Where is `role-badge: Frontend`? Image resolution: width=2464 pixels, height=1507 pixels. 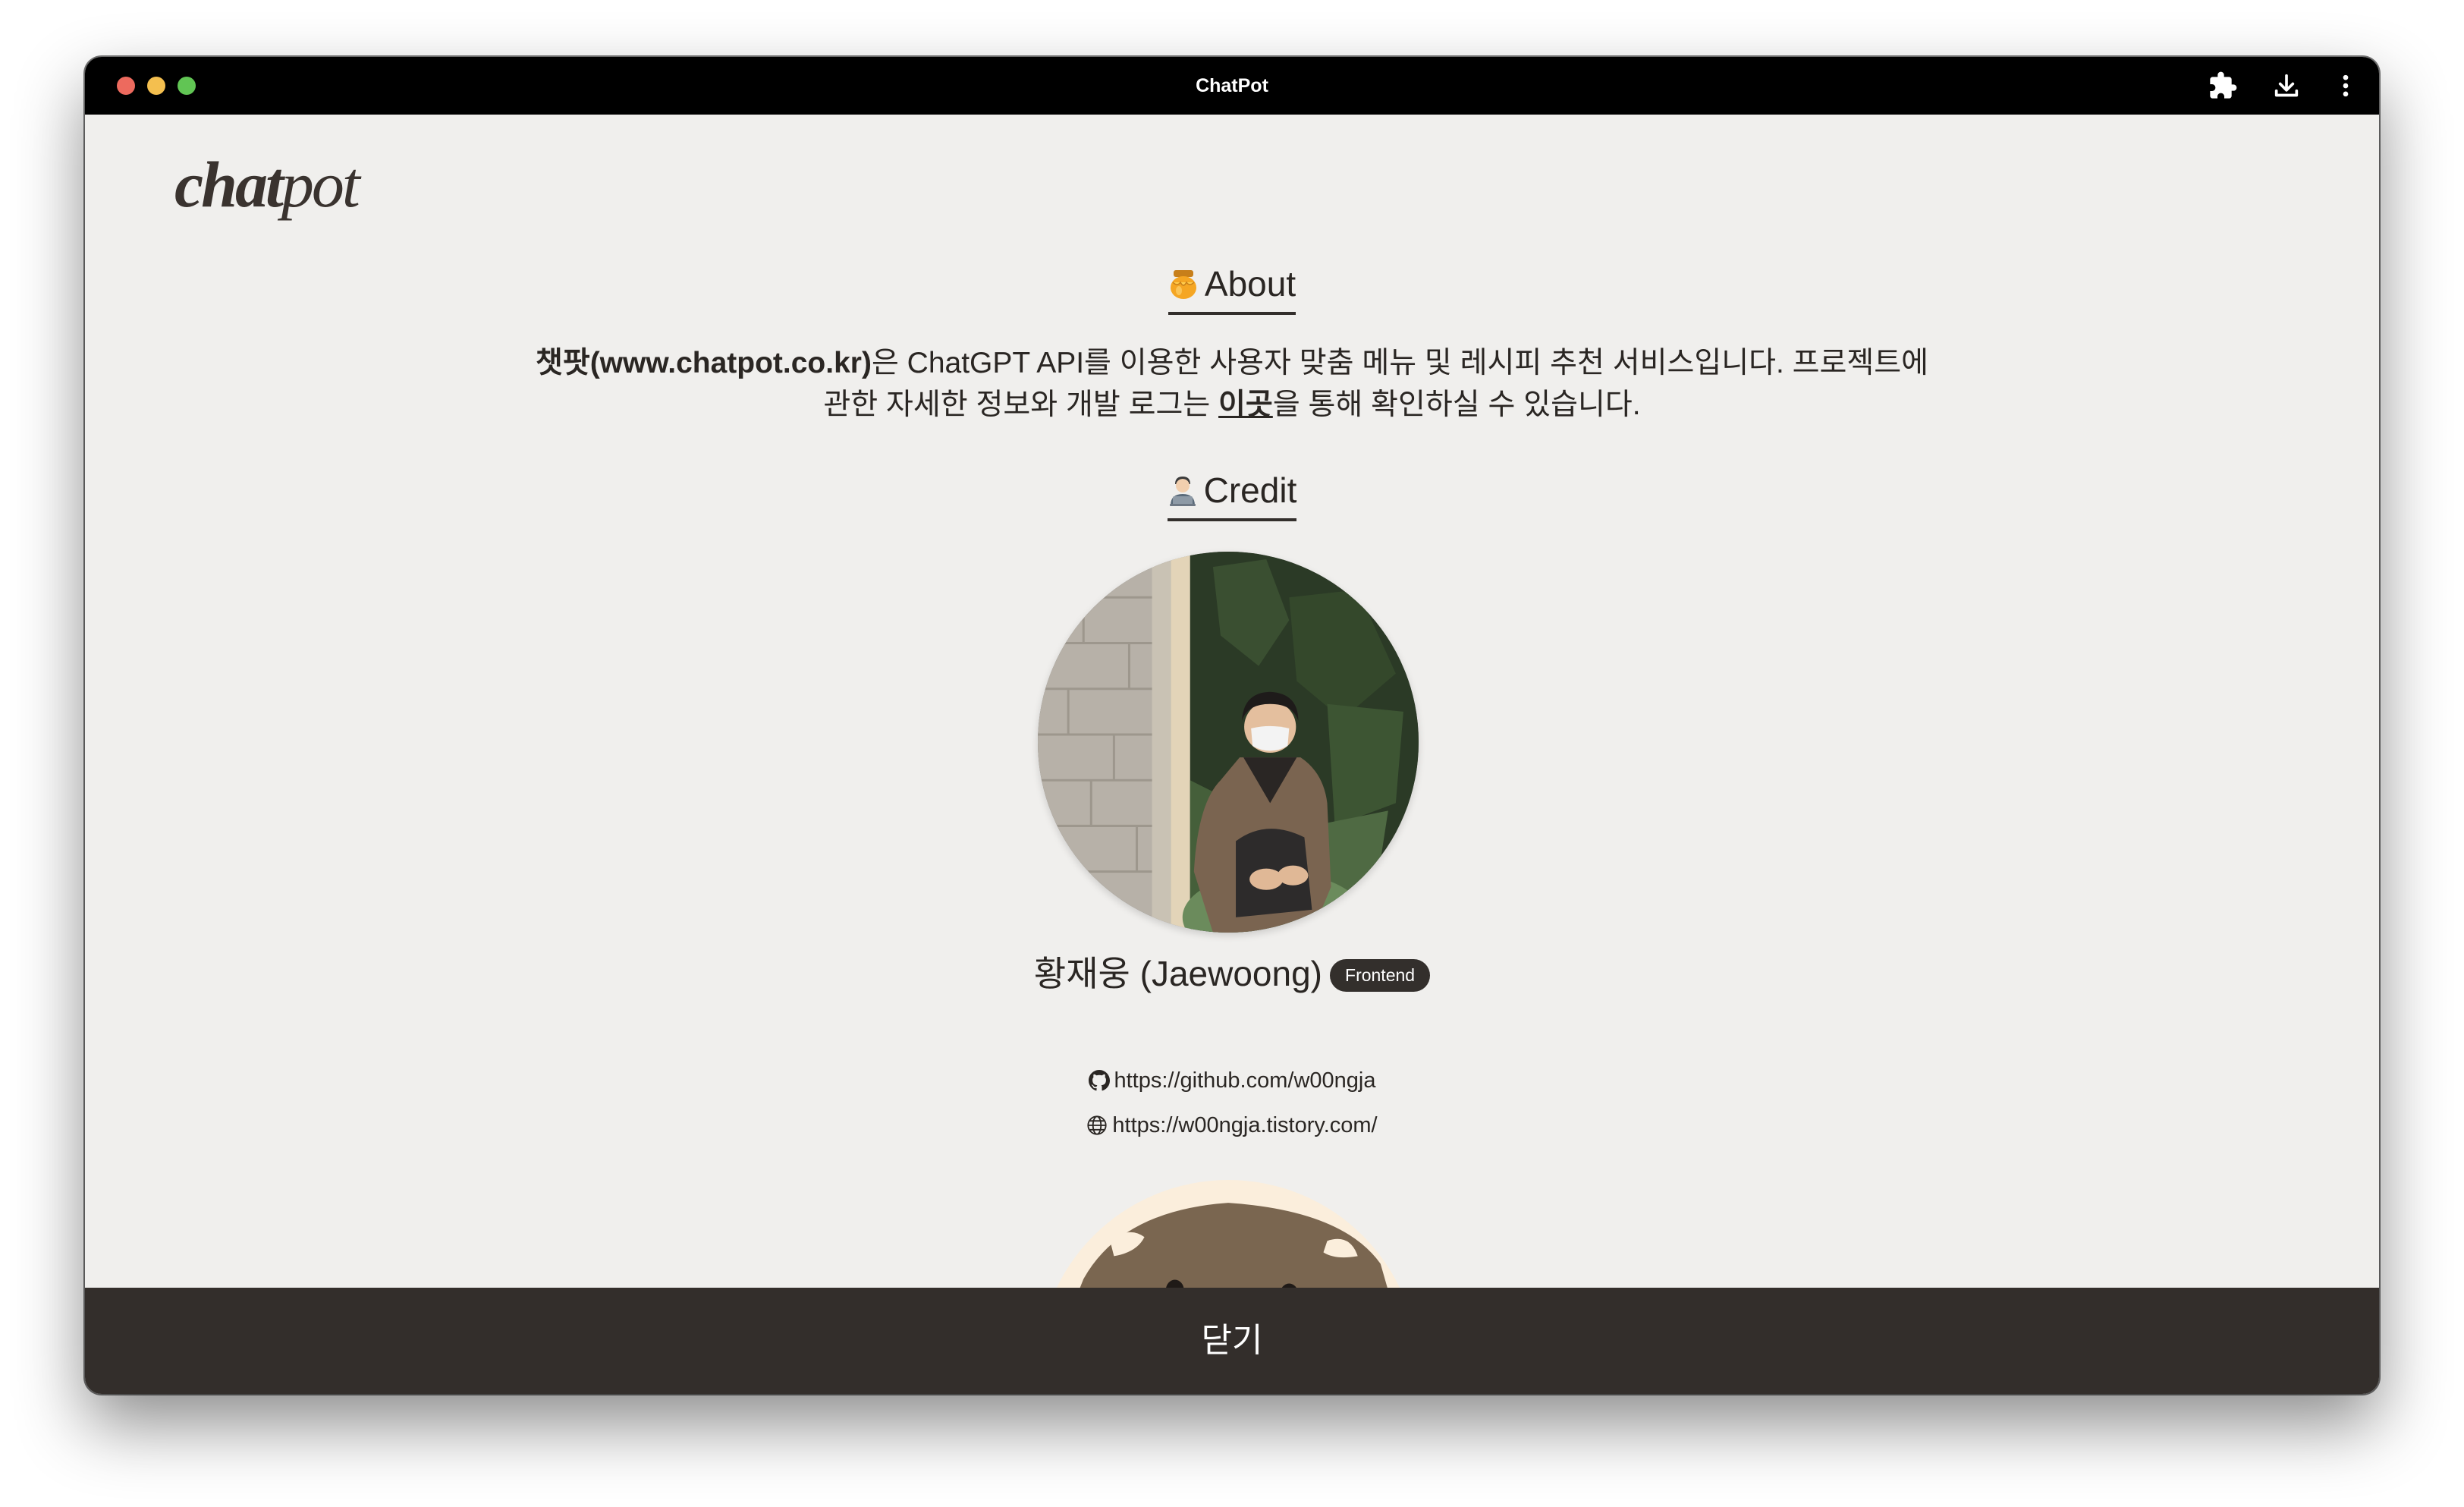 role-badge: Frontend is located at coordinates (1380, 976).